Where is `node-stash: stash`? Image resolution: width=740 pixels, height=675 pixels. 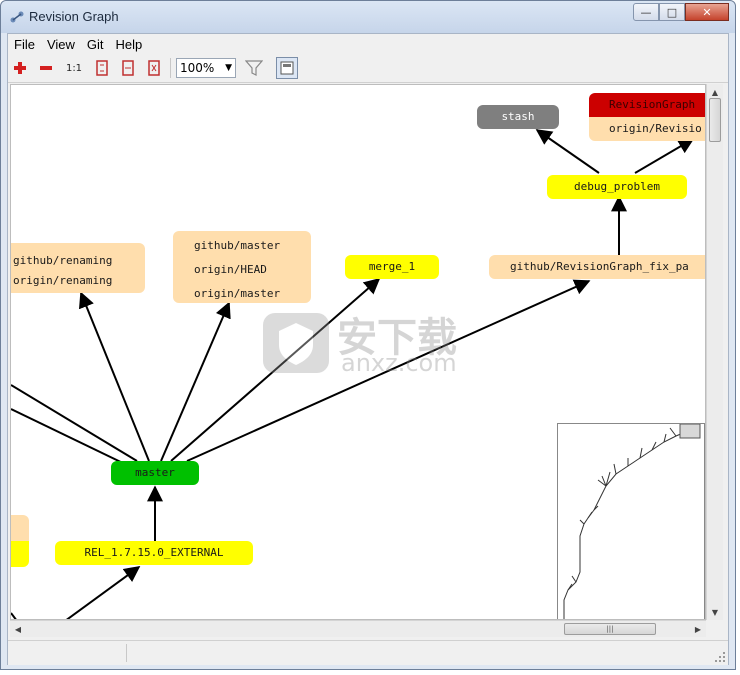 node-stash: stash is located at coordinates (518, 117).